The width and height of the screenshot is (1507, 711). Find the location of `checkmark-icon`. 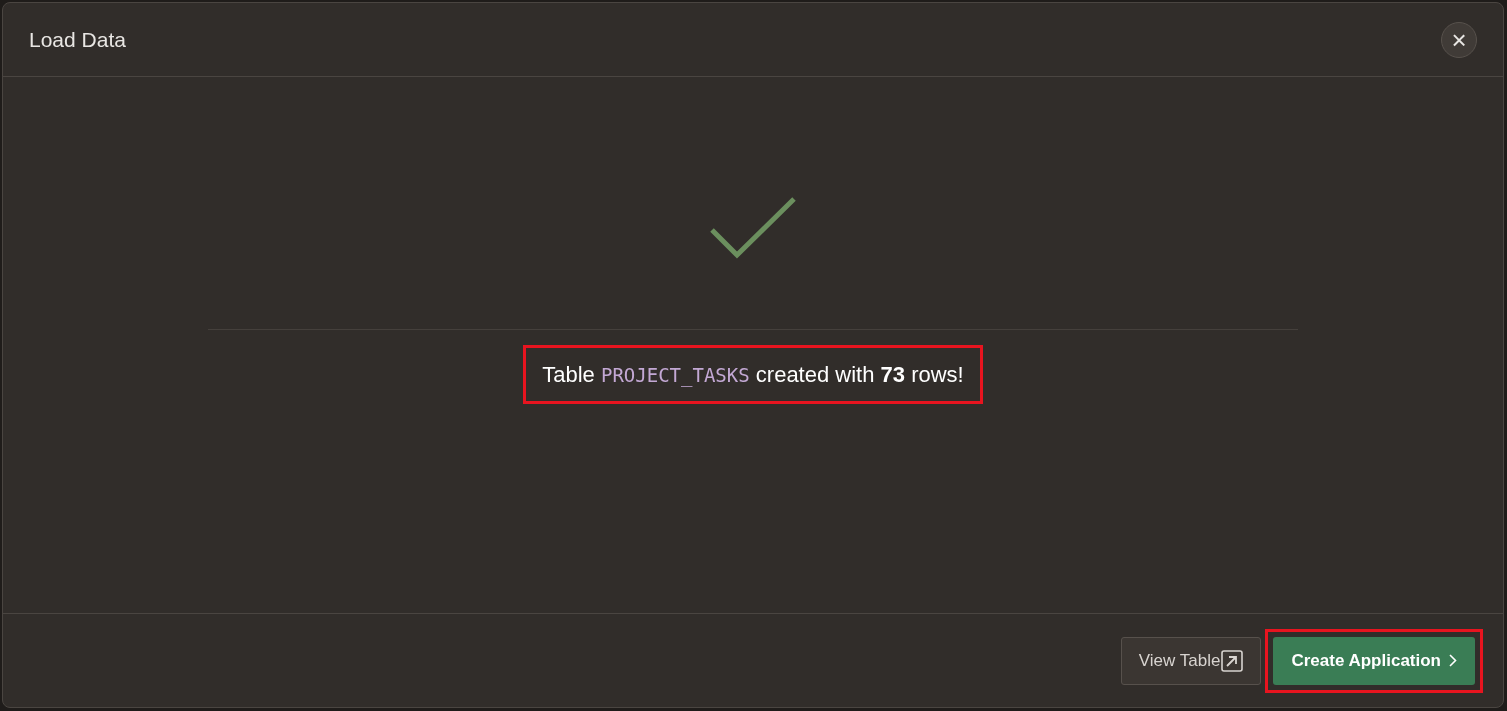

checkmark-icon is located at coordinates (753, 228).